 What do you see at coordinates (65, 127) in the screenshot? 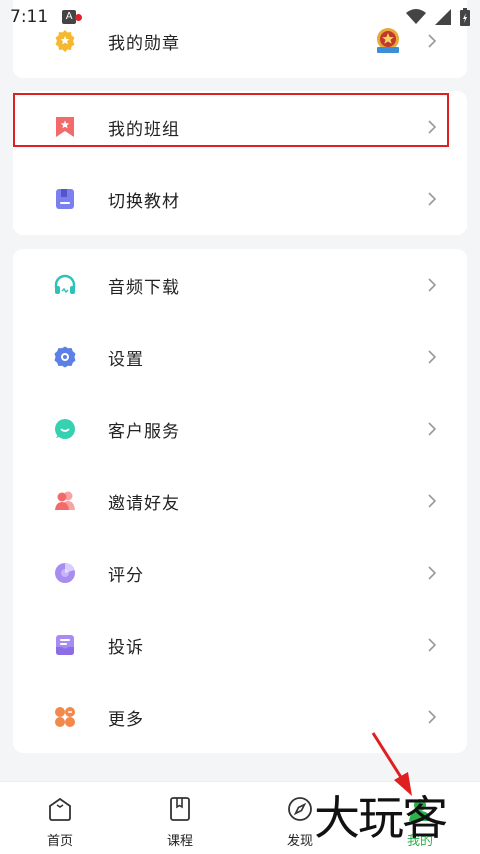
I see `bookmark-star-icon` at bounding box center [65, 127].